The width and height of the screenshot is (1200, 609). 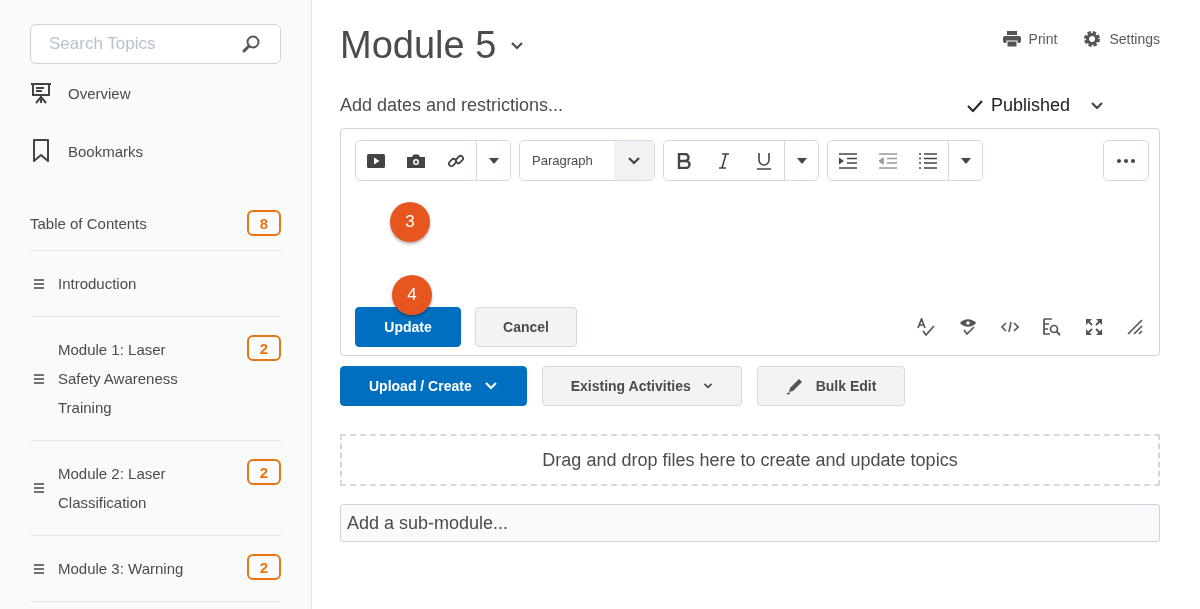 I want to click on bulk-edit-button: Bulk Edit, so click(x=831, y=386).